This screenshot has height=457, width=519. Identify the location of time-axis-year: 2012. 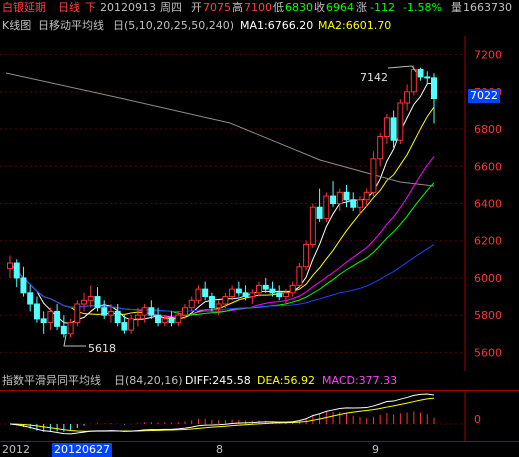
(16, 449).